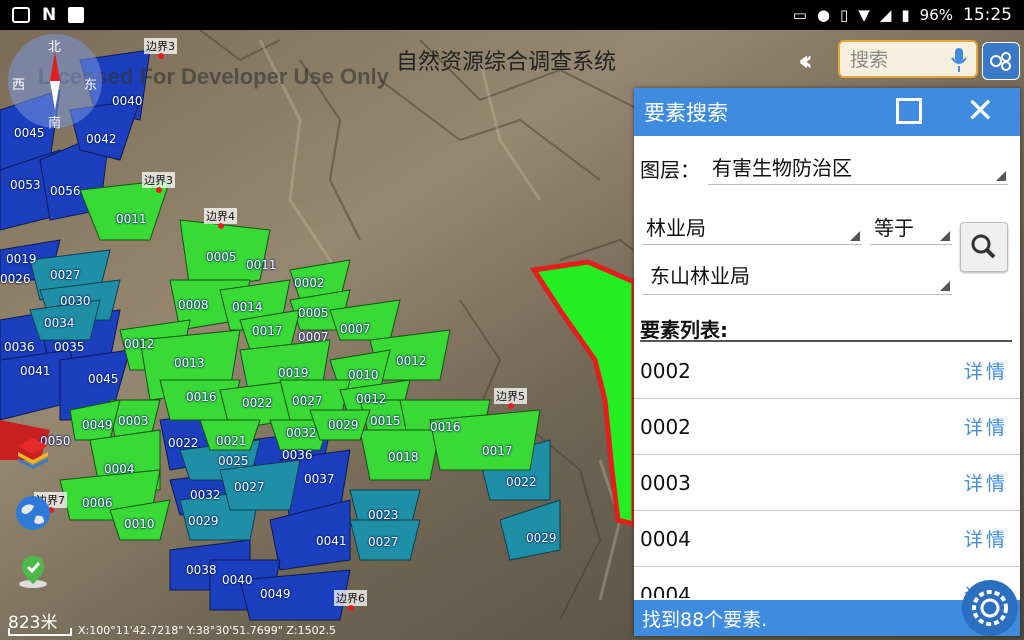 Image resolution: width=1024 pixels, height=640 pixels. Describe the element at coordinates (827, 112) in the screenshot. I see `panel-header: 要素搜索 ✕` at that location.